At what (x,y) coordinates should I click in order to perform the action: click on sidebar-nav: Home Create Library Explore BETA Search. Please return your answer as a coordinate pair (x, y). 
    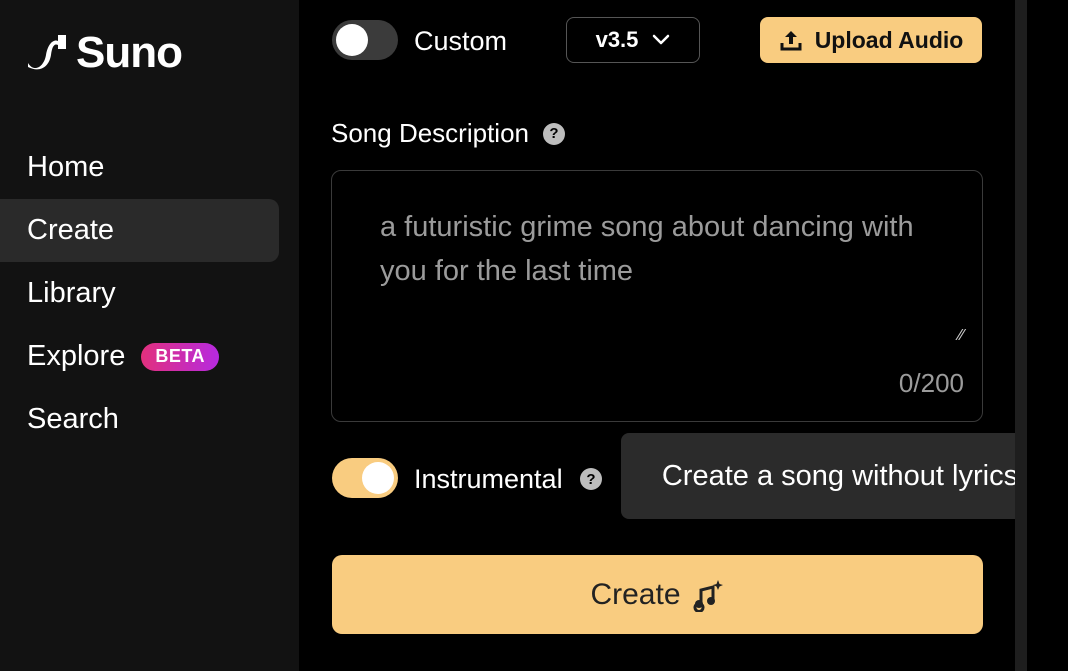
    Looking at the image, I should click on (139, 293).